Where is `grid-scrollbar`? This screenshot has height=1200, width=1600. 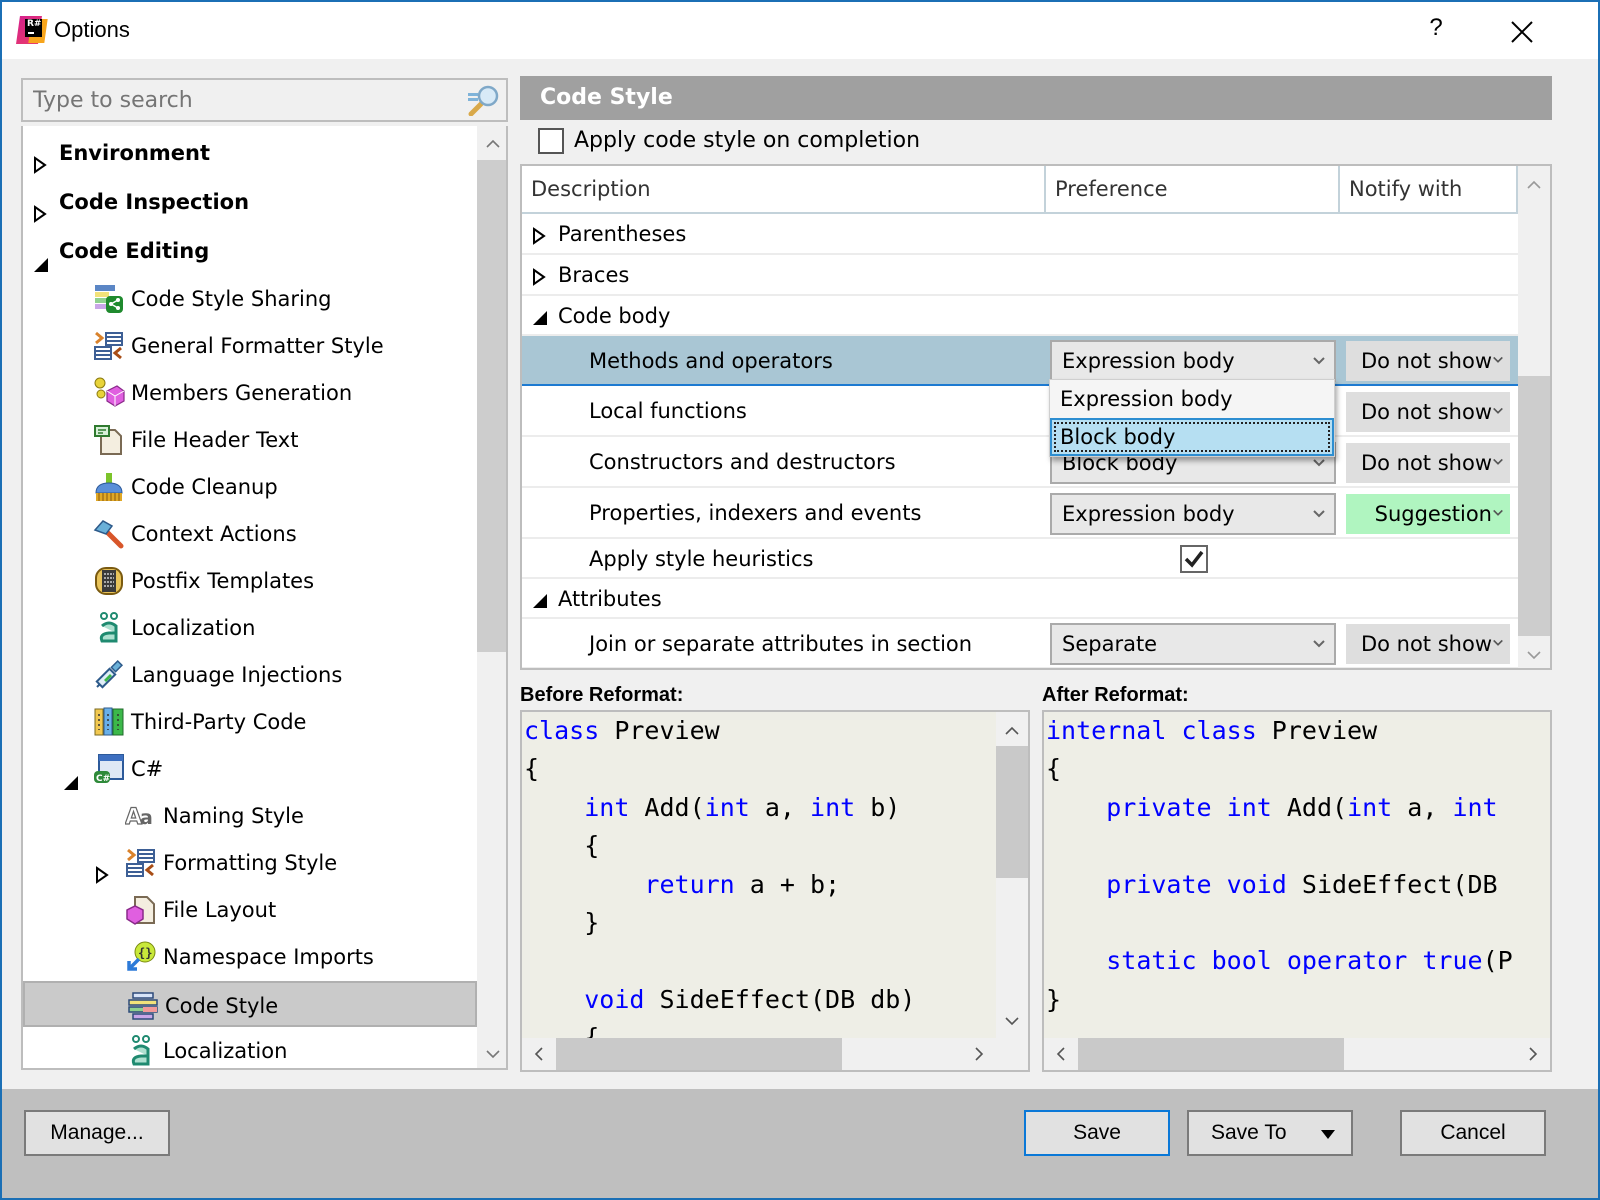
grid-scrollbar is located at coordinates (1534, 417).